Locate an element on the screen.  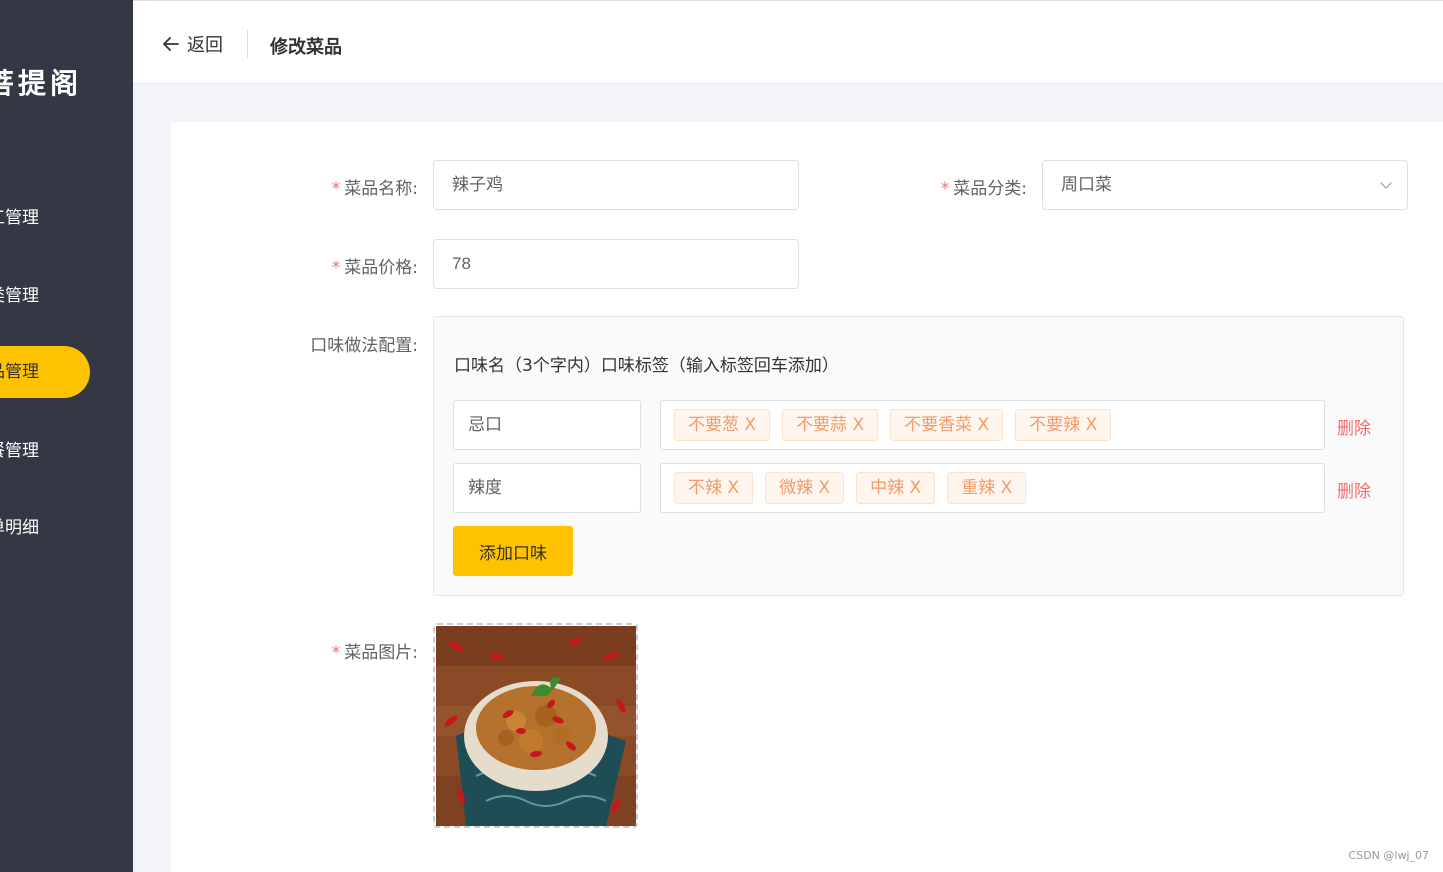
sidebar-item-category: 类管理 is located at coordinates (45, 296).